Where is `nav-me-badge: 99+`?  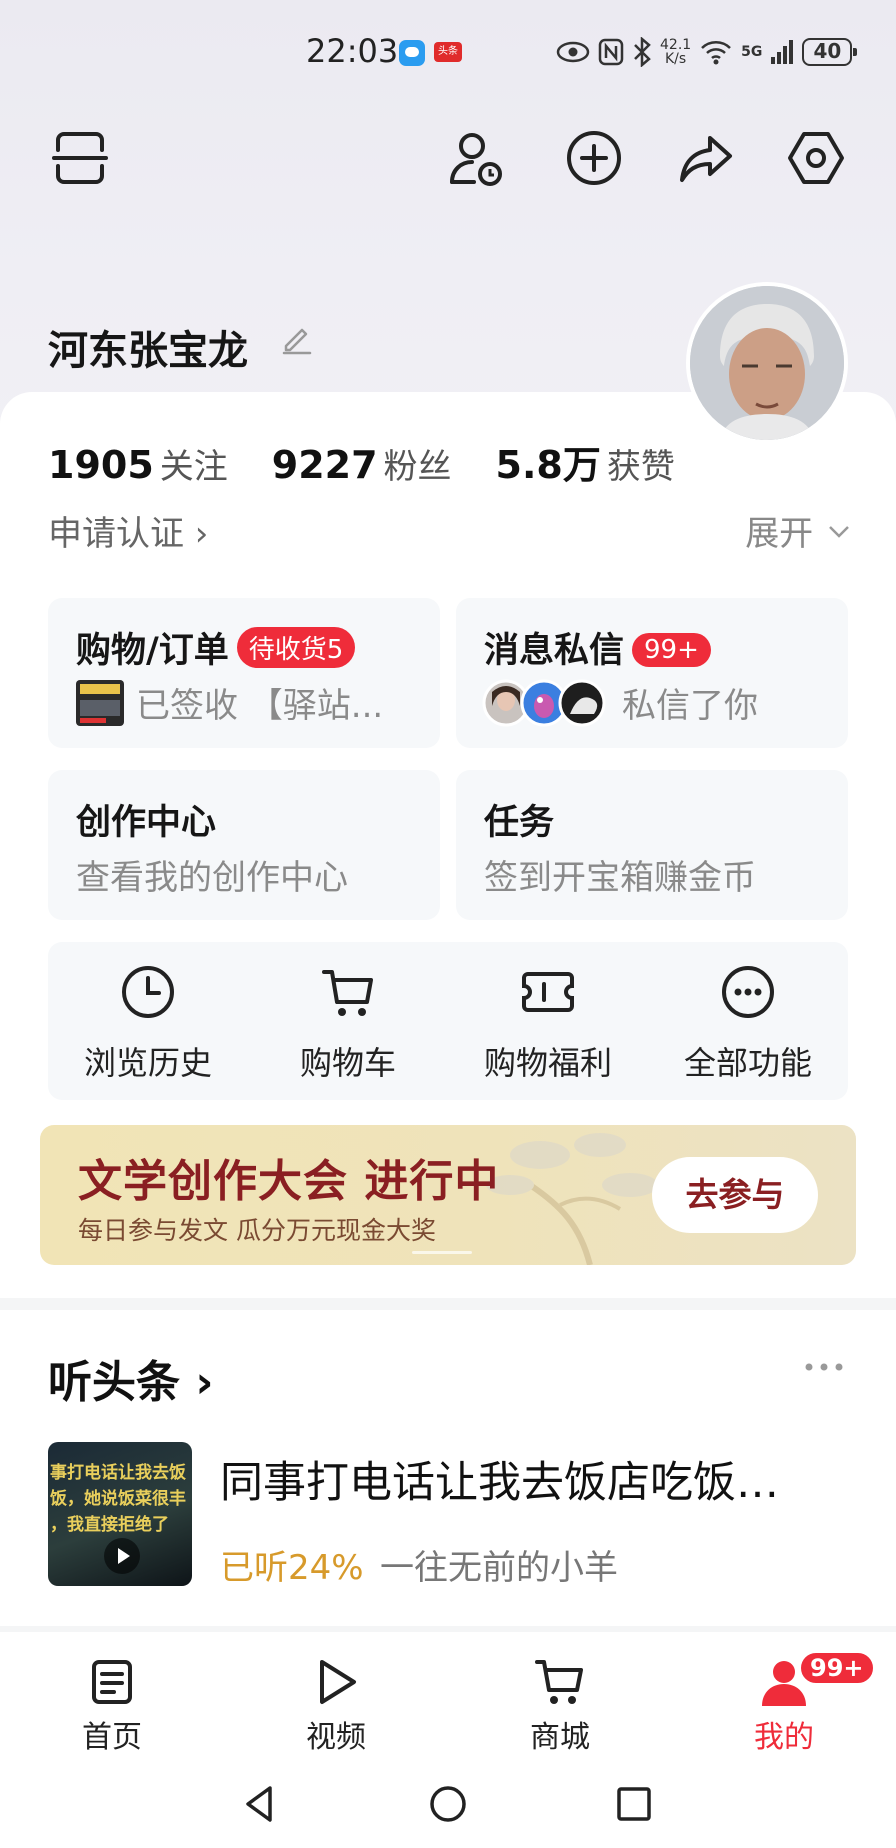
nav-me-badge: 99+ is located at coordinates (837, 1668).